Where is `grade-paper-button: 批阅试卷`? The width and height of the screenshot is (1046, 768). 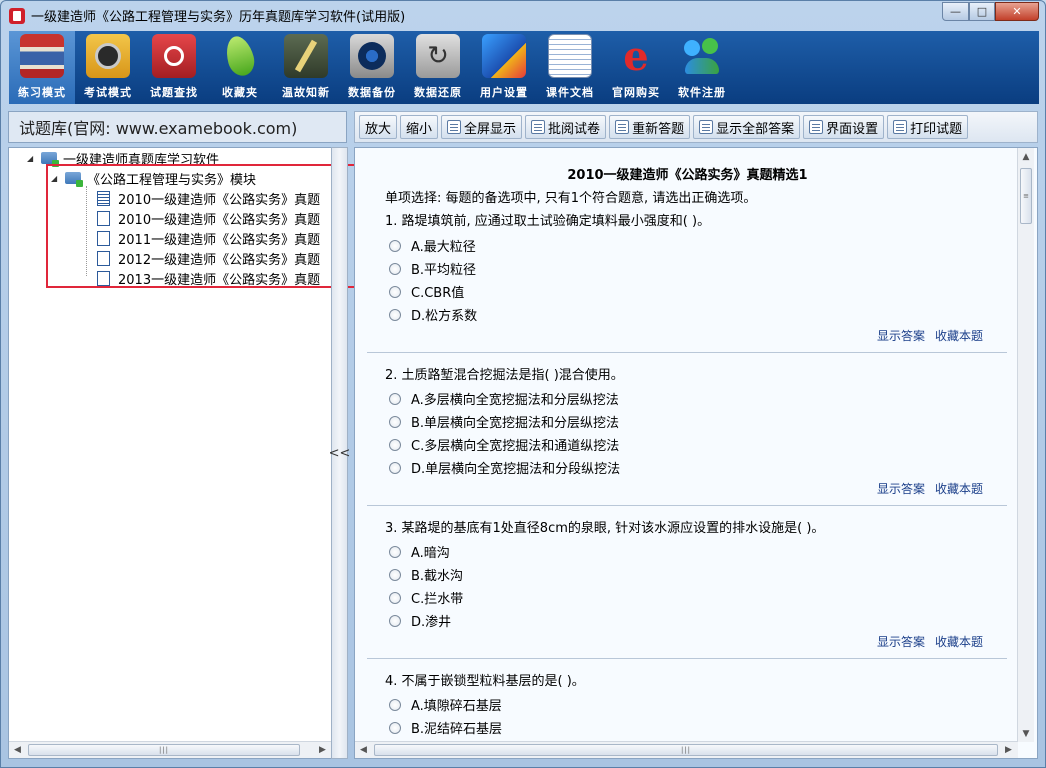 grade-paper-button: 批阅试卷 is located at coordinates (566, 127).